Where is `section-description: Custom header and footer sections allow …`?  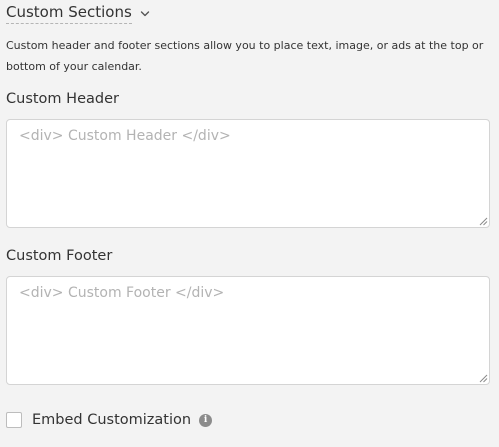 section-description: Custom header and footer sections allow … is located at coordinates (245, 56).